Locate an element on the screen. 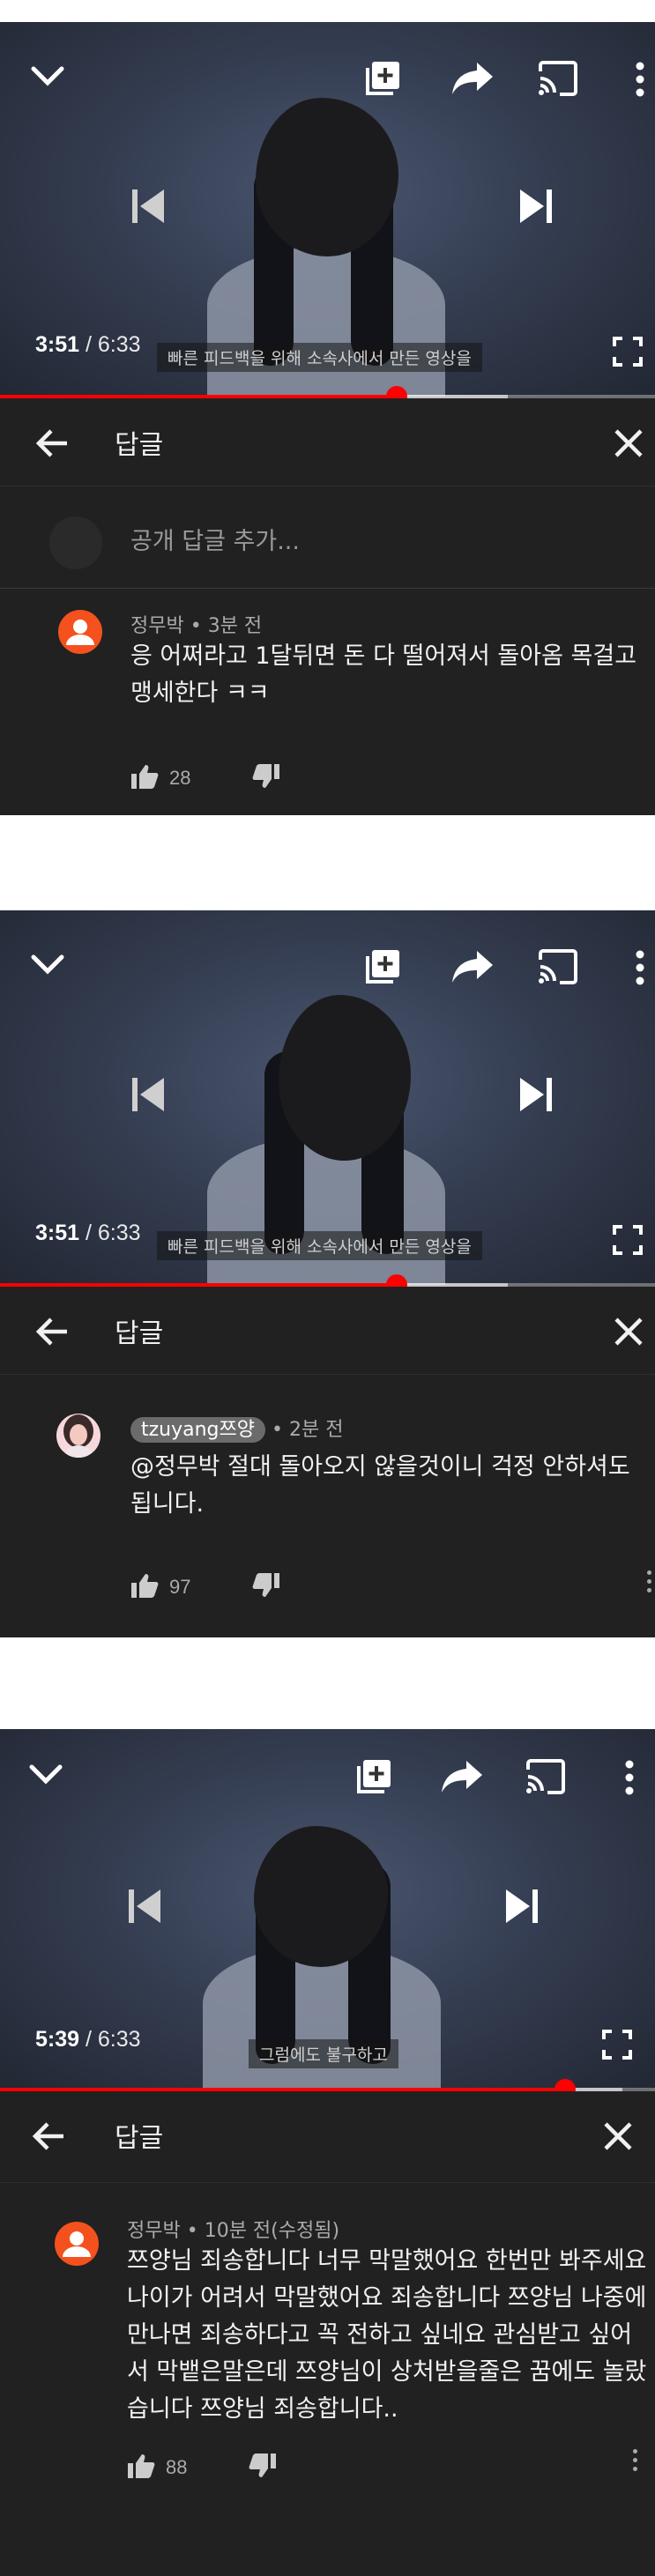  comment-age: • 3분 전 is located at coordinates (227, 626).